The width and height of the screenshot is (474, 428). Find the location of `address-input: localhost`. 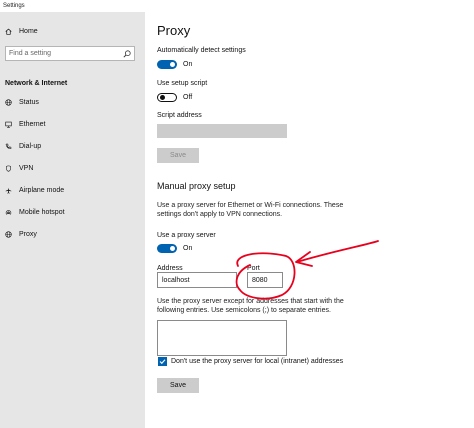

address-input: localhost is located at coordinates (197, 280).